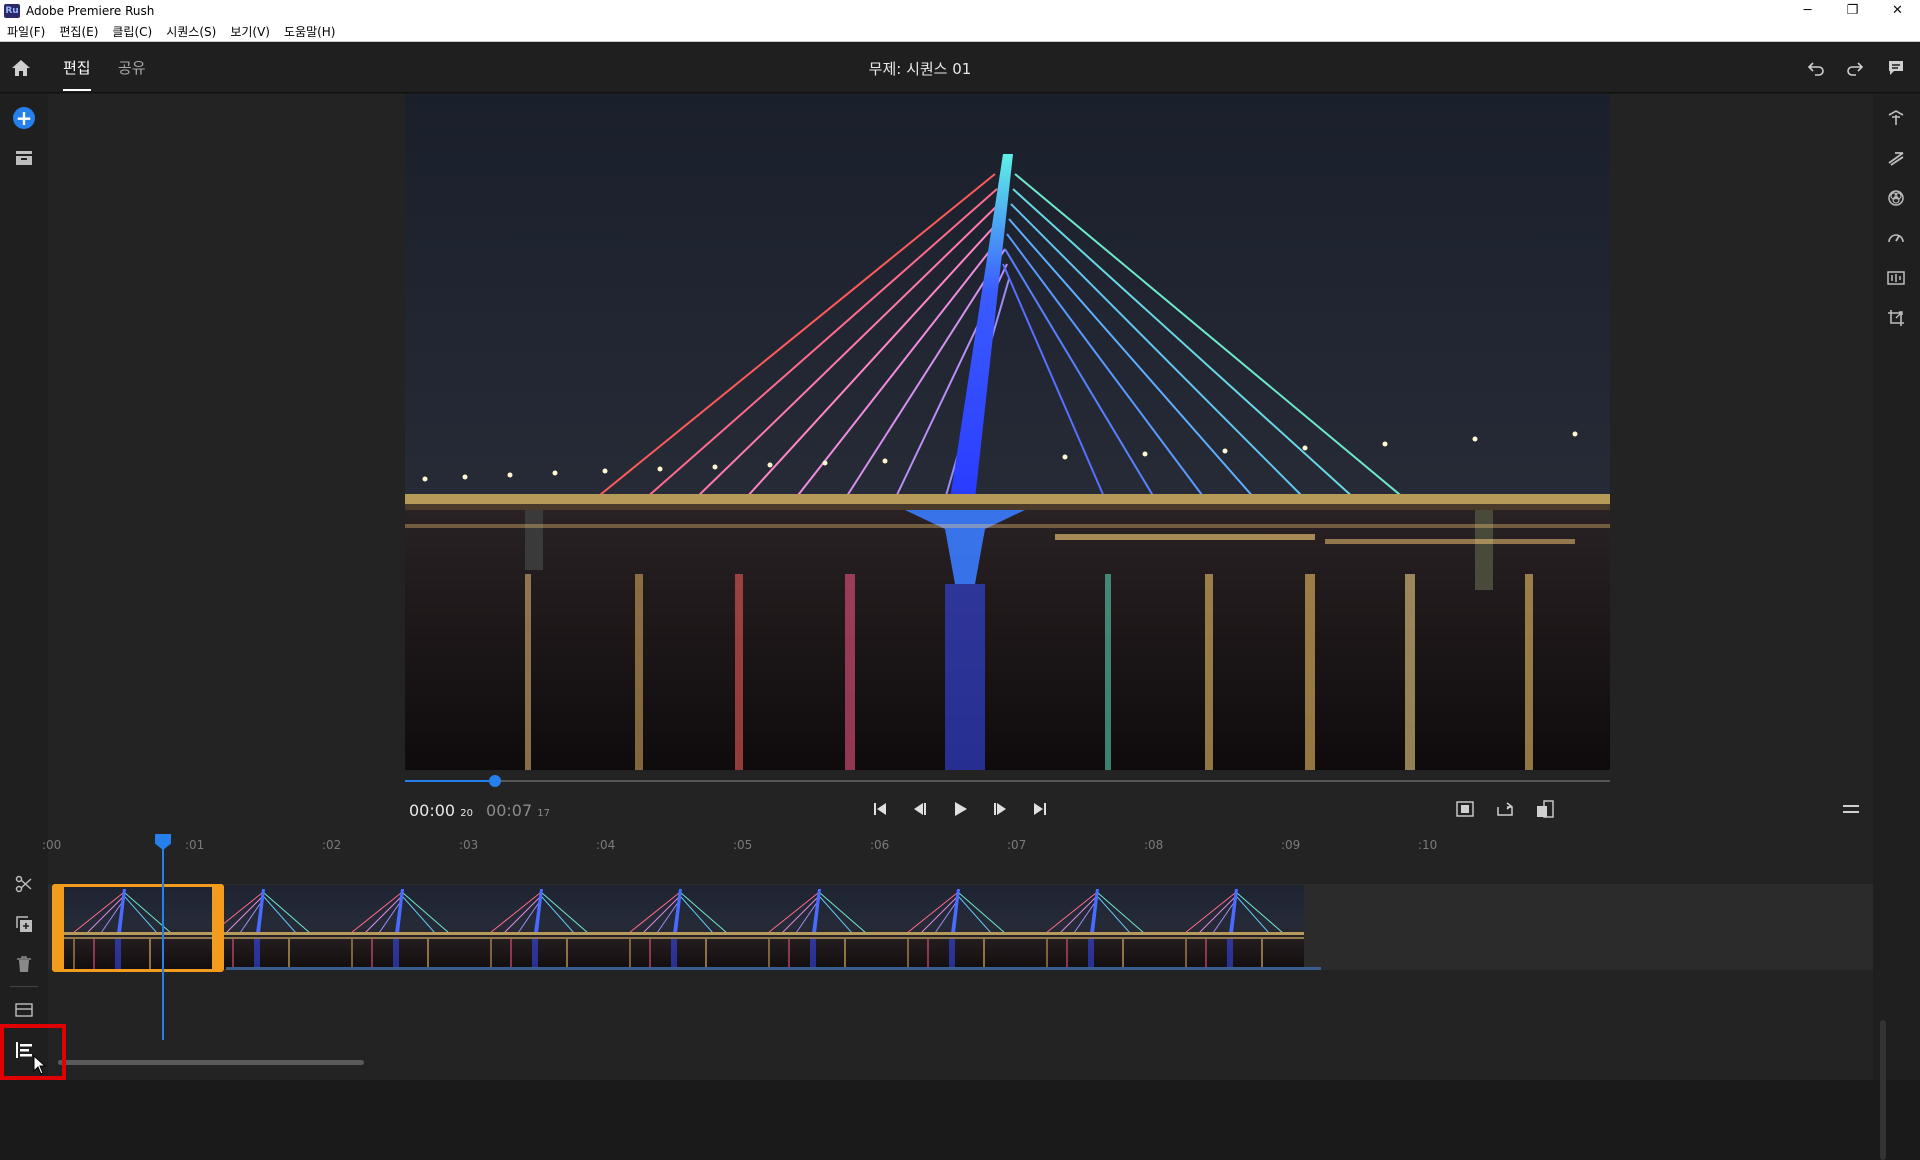  I want to click on add-media-icon: +, so click(24, 118).